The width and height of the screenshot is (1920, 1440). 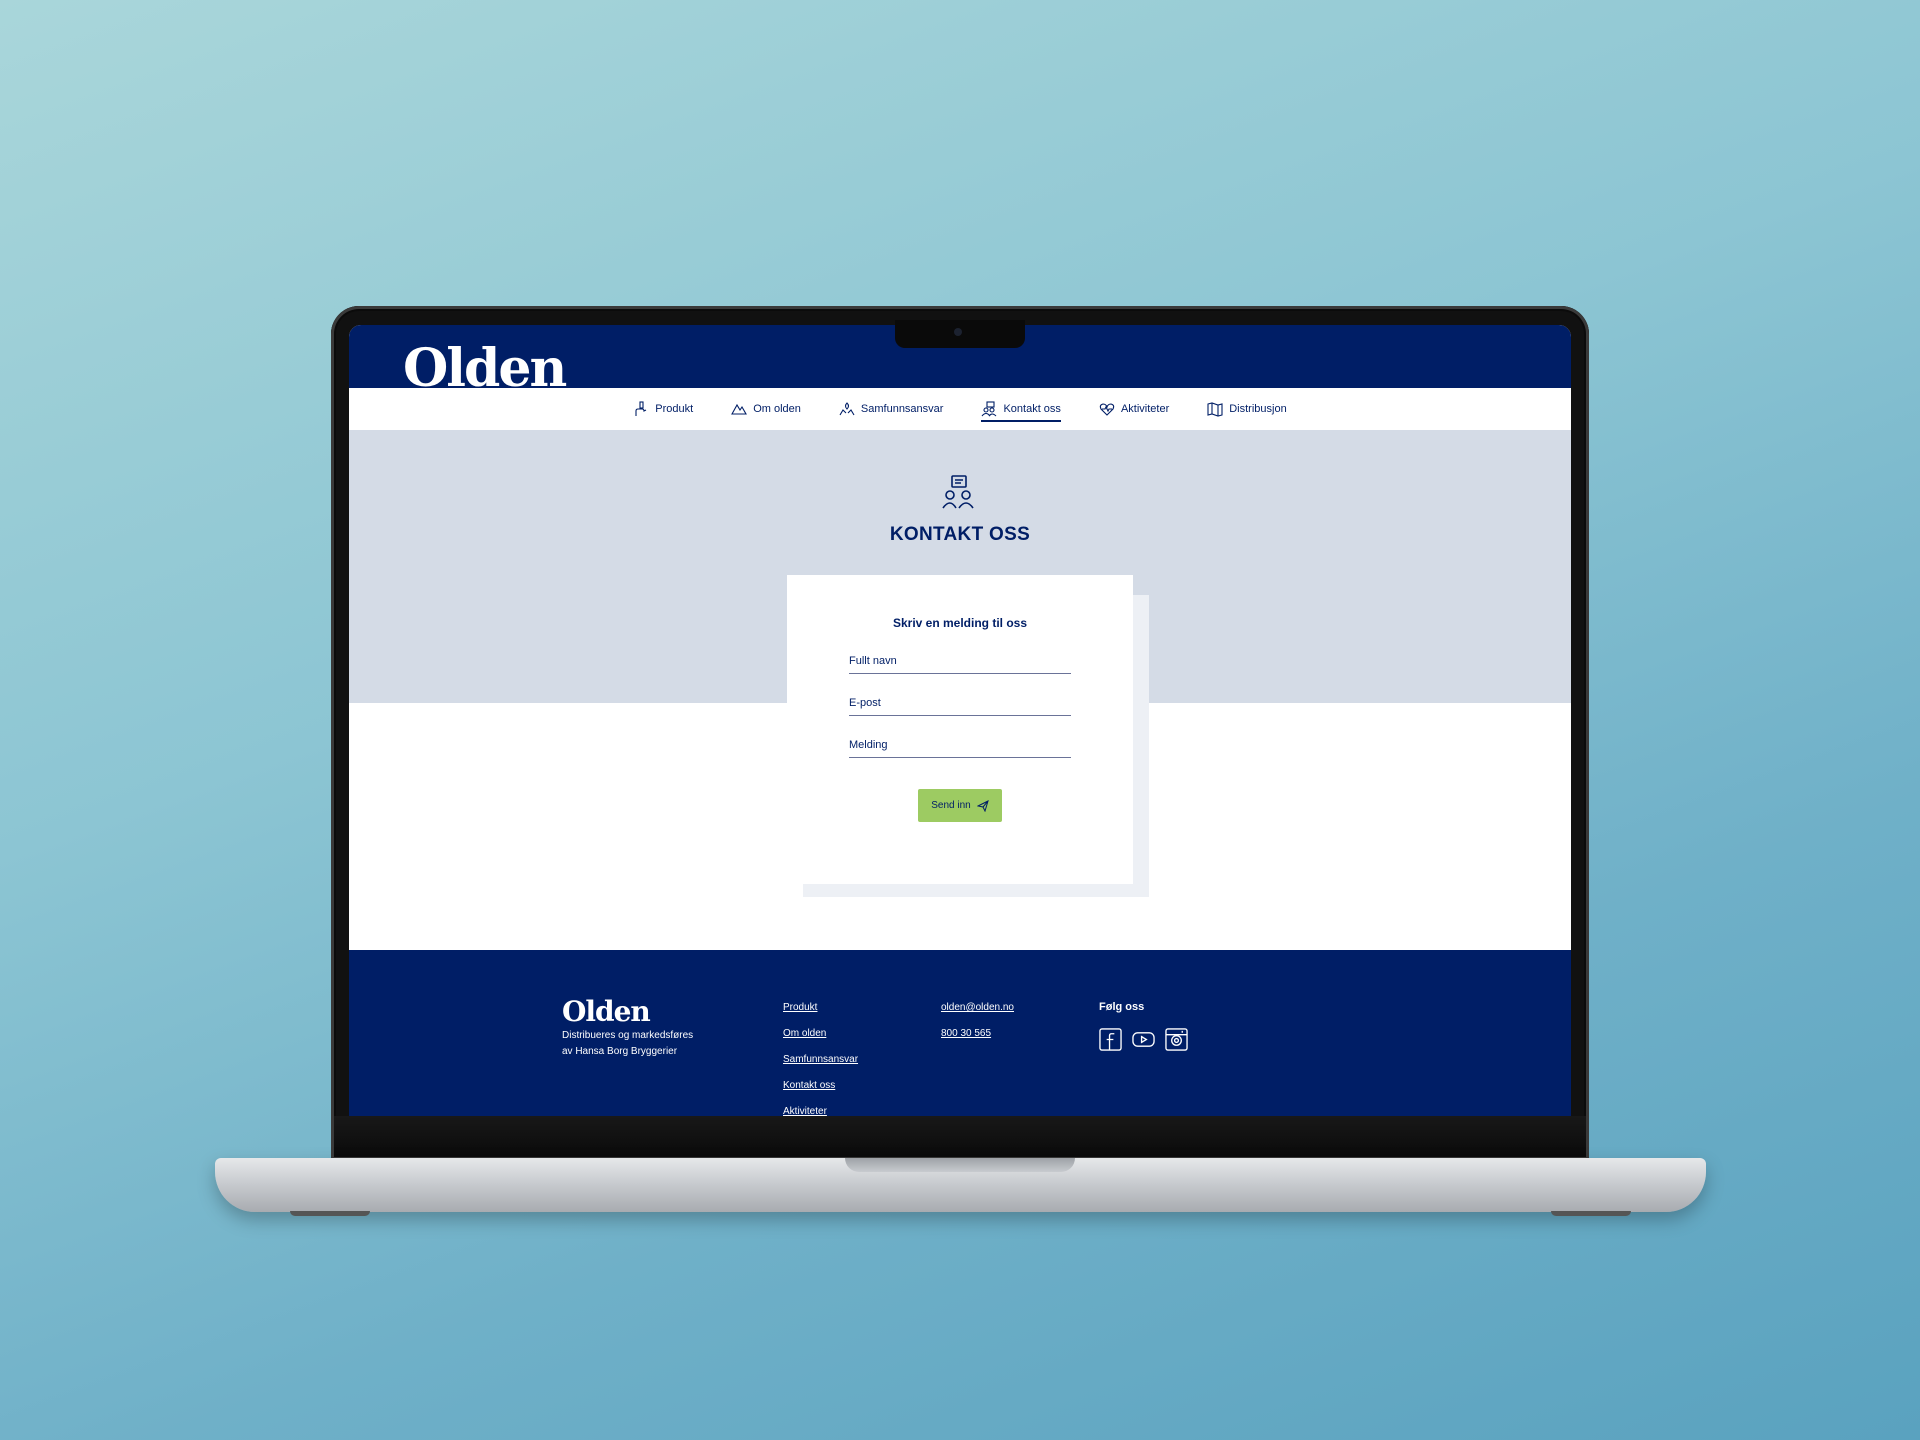 I want to click on social-links, so click(x=1143, y=1039).